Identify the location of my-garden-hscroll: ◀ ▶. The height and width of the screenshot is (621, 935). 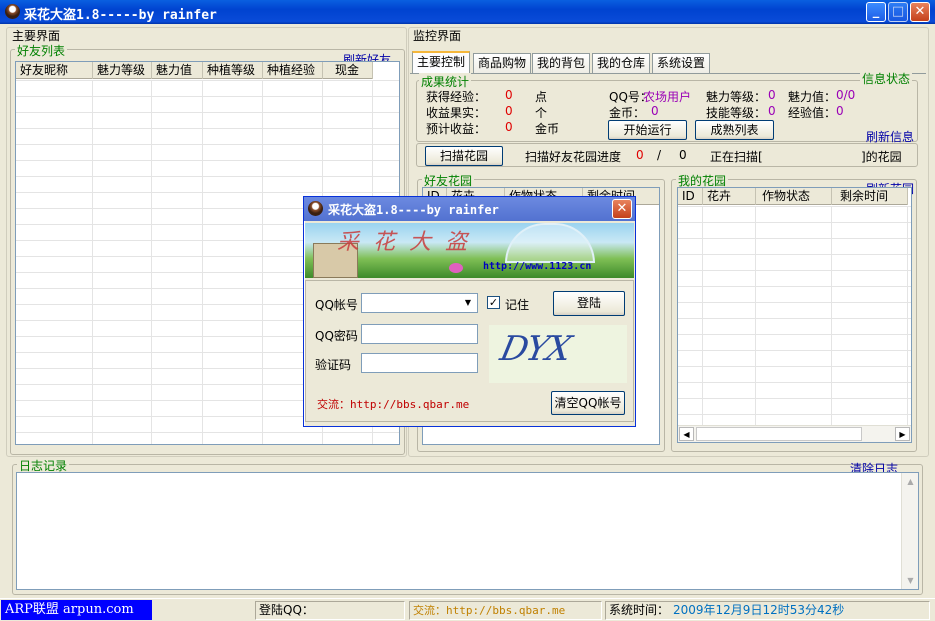
(794, 433).